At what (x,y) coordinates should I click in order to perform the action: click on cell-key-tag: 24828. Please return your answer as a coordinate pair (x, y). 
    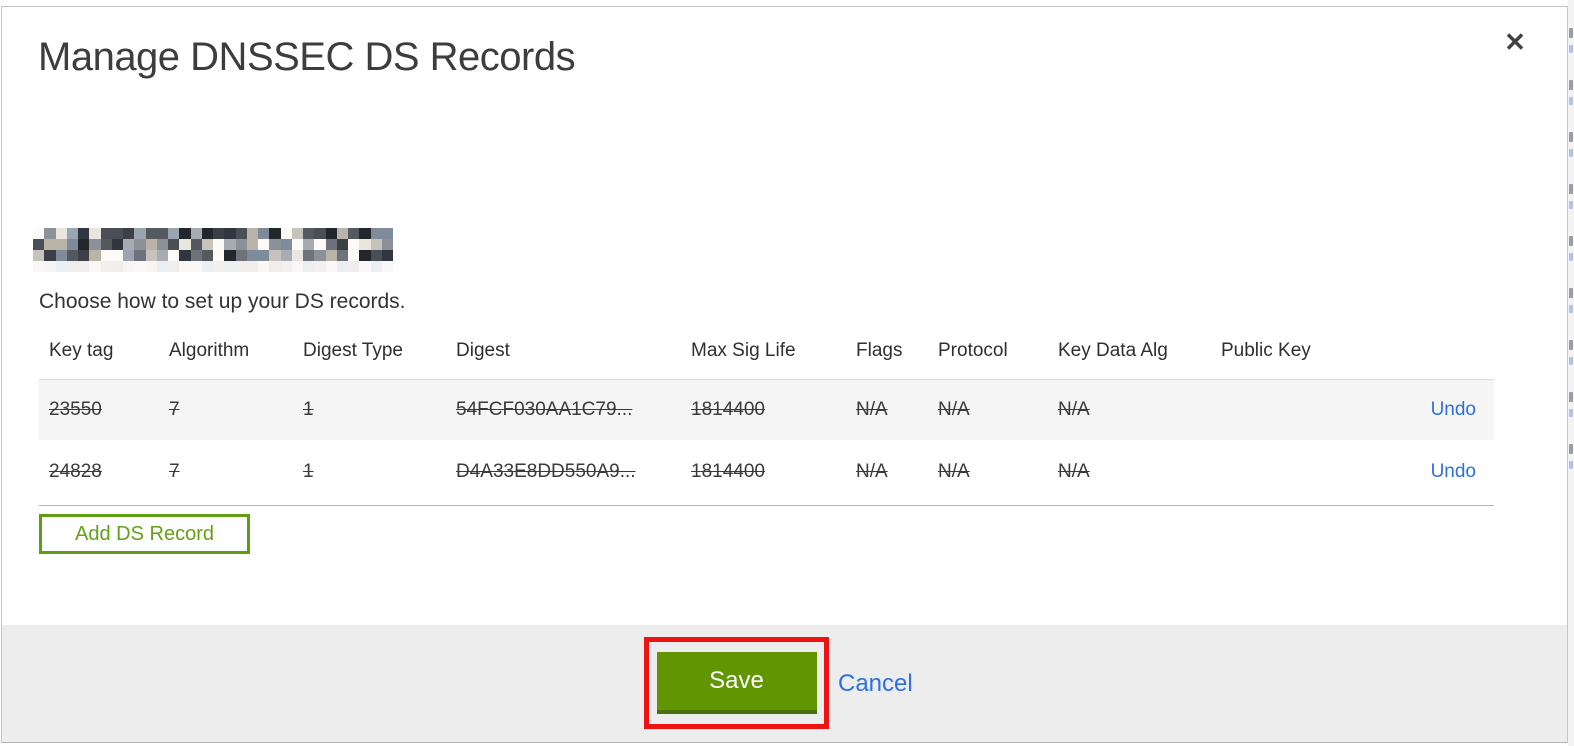
    Looking at the image, I should click on (99, 472).